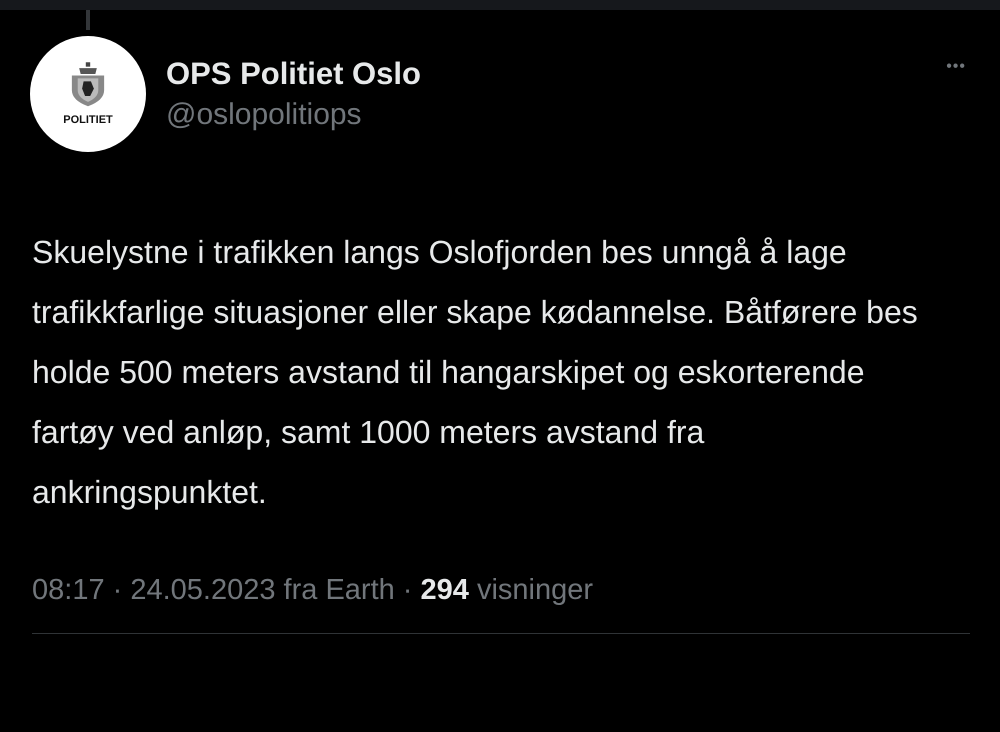 The width and height of the screenshot is (1000, 732). What do you see at coordinates (956, 67) in the screenshot?
I see `more-button: •••` at bounding box center [956, 67].